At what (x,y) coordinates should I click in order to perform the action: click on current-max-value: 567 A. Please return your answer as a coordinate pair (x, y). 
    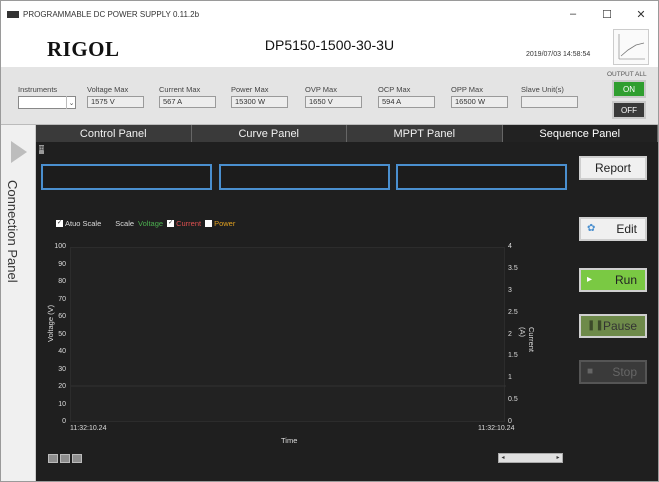
    Looking at the image, I should click on (187, 102).